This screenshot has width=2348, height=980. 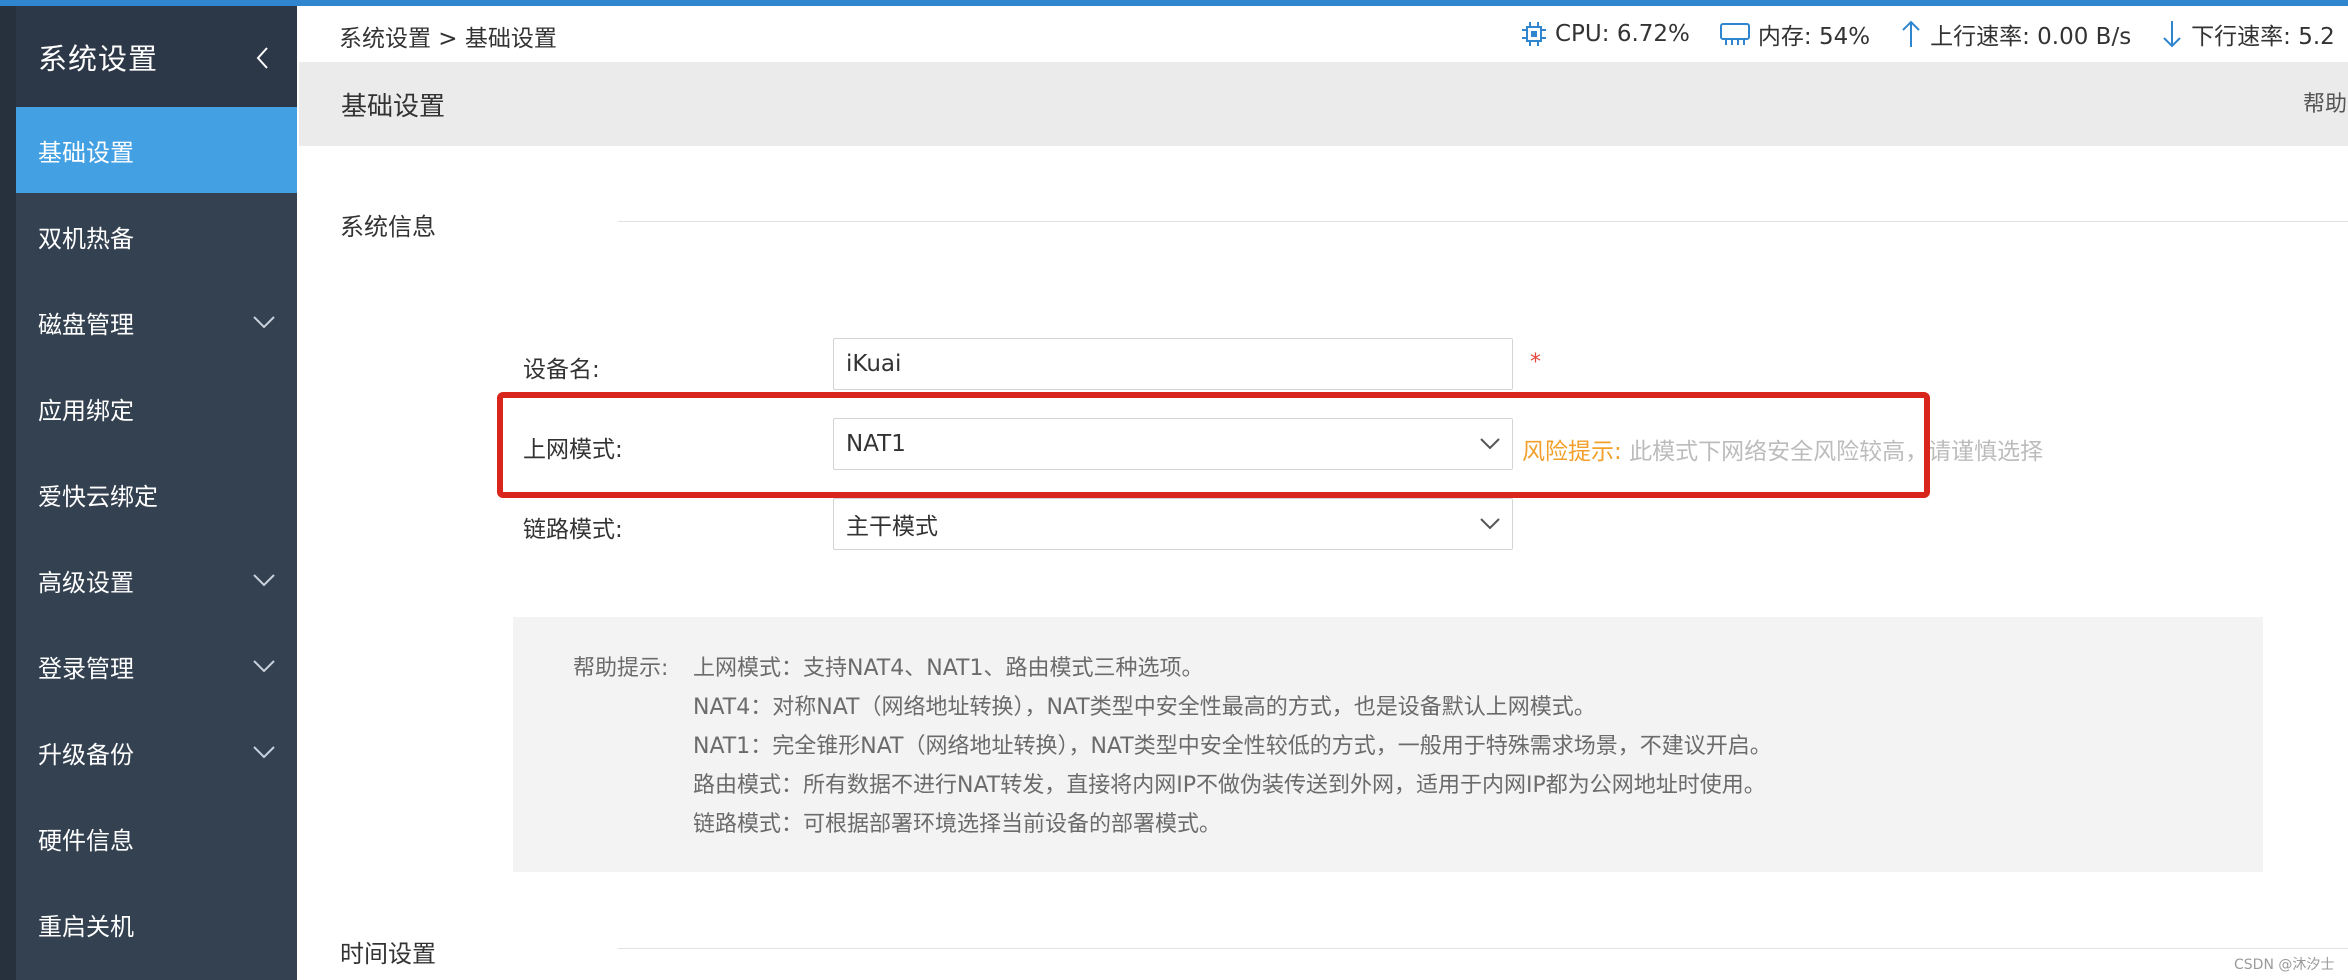 I want to click on sidebar-item-label: 应用绑定, so click(x=86, y=410).